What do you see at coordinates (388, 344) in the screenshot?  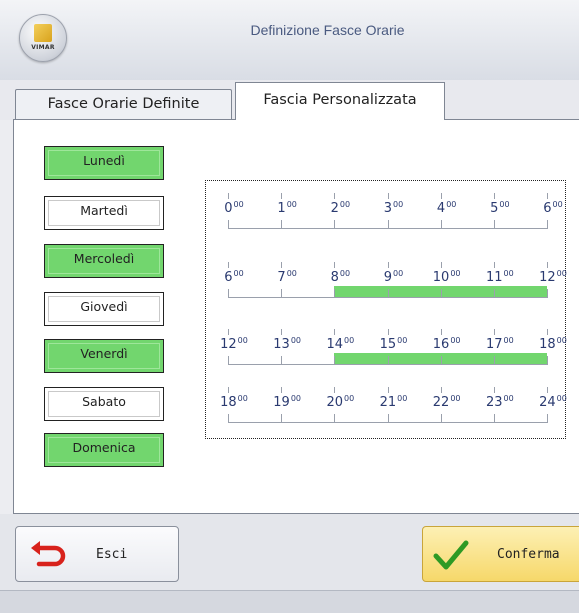 I see `hour-value: 15` at bounding box center [388, 344].